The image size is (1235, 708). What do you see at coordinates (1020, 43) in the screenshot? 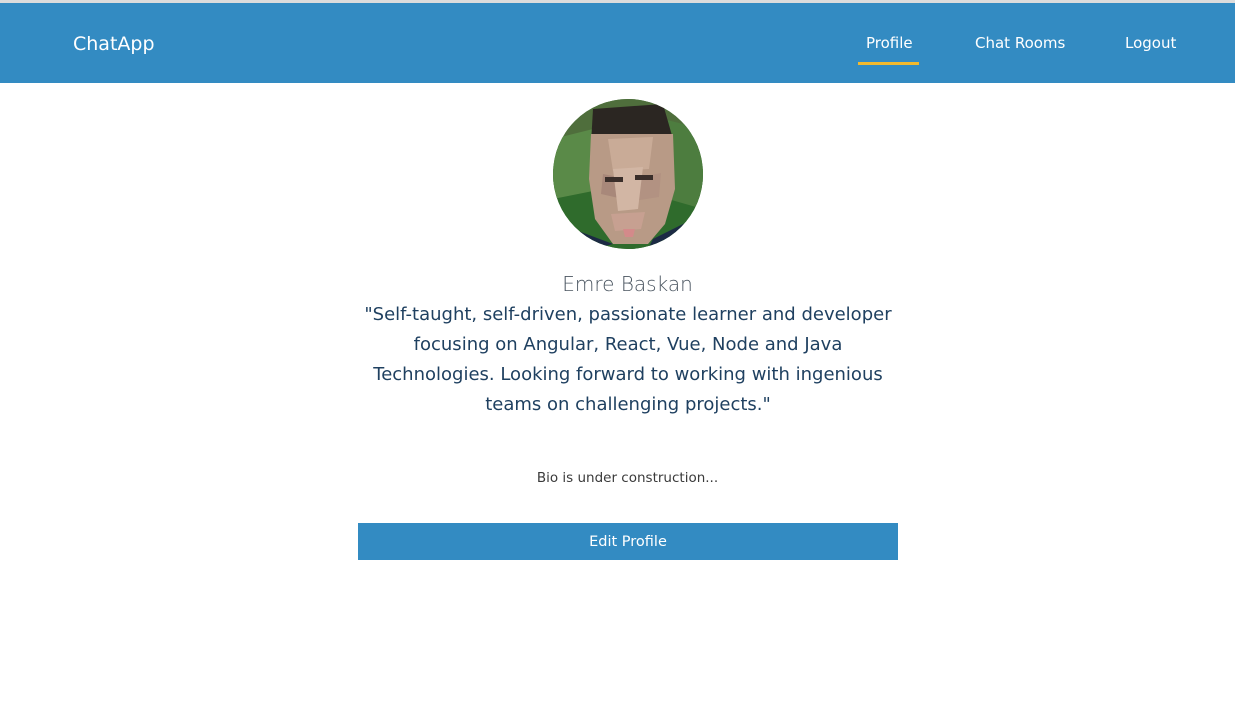
I see `nav-link-chat-rooms: Chat Rooms` at bounding box center [1020, 43].